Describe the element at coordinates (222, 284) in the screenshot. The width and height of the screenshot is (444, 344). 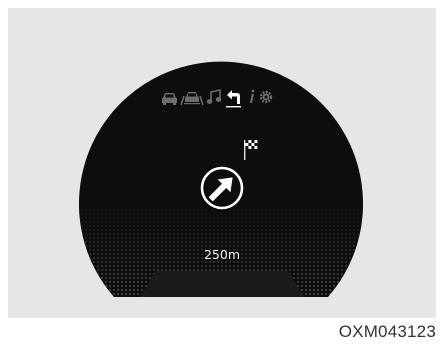
I see `bottom-notch` at that location.